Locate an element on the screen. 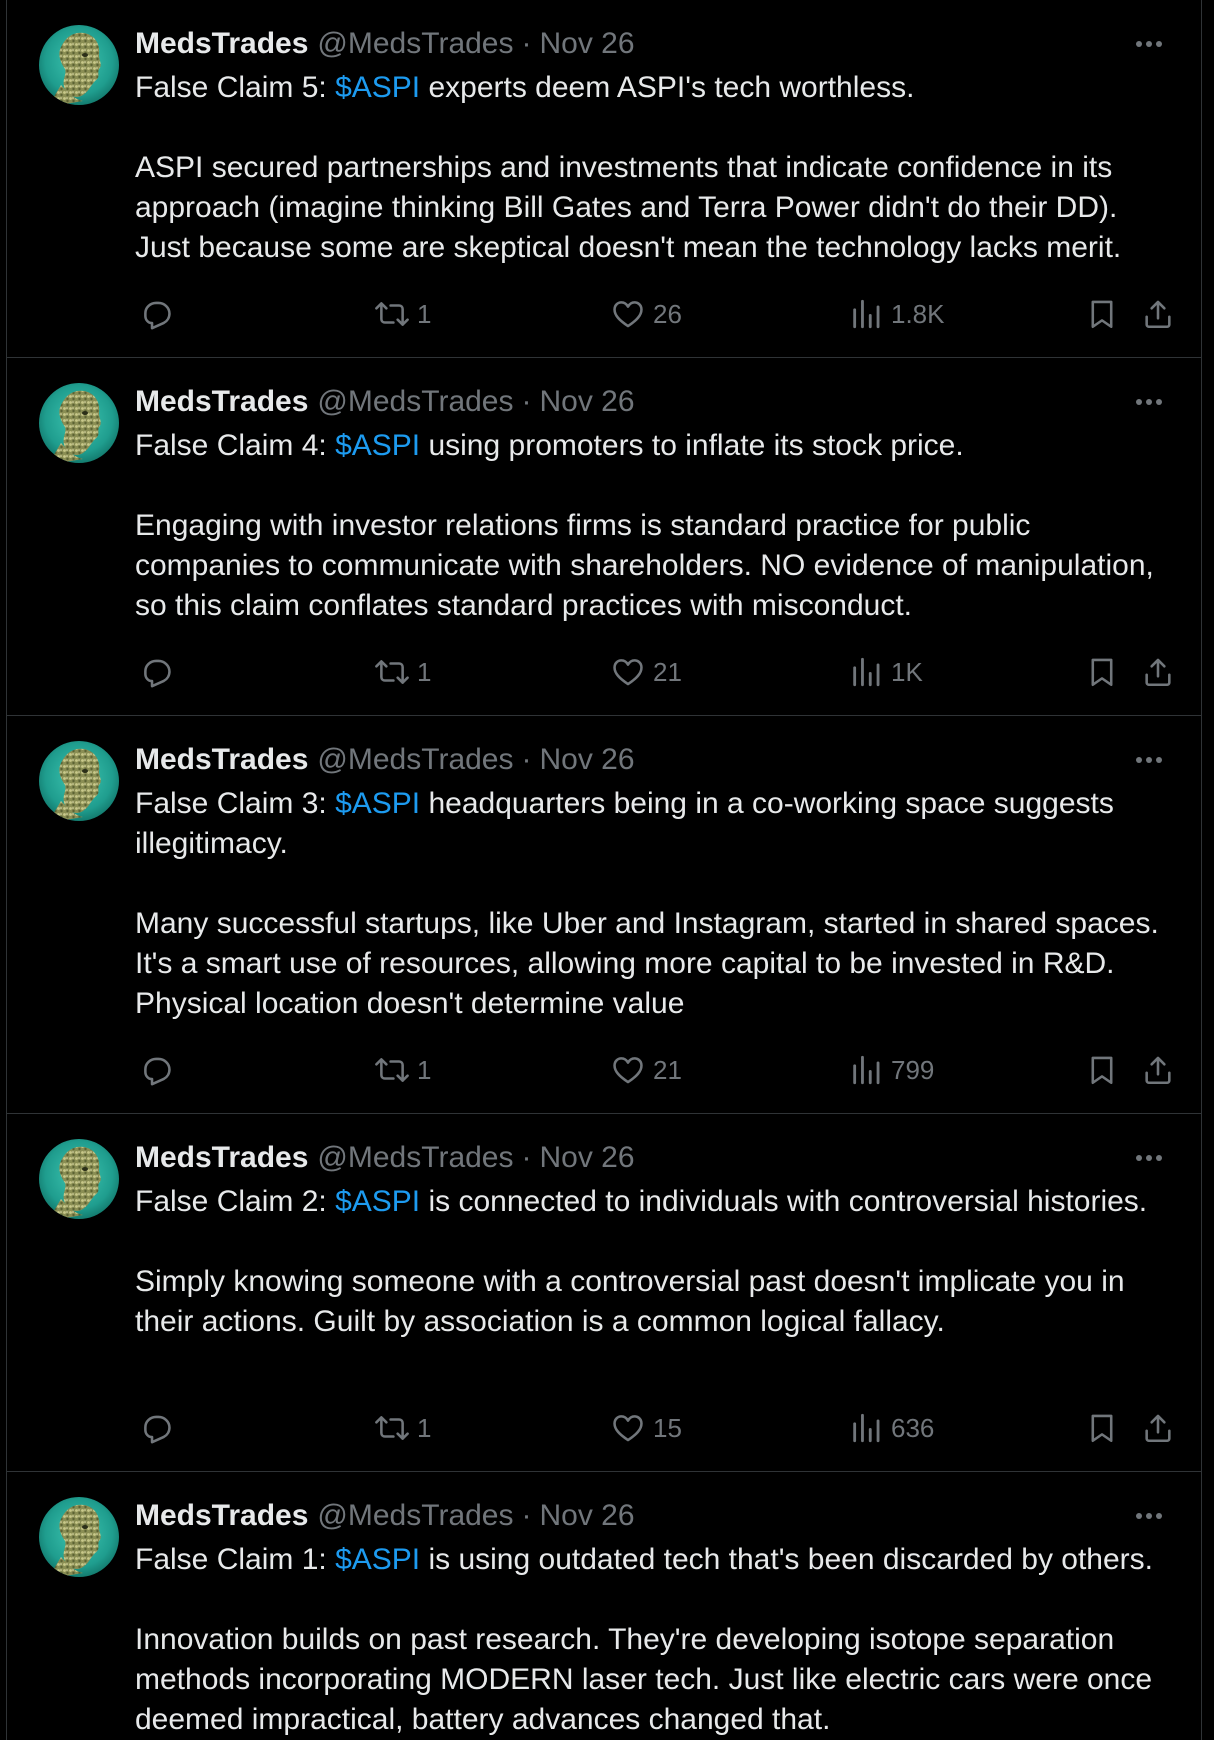 The width and height of the screenshot is (1214, 1740). claim-prefix: False Claim 4: is located at coordinates (235, 445).